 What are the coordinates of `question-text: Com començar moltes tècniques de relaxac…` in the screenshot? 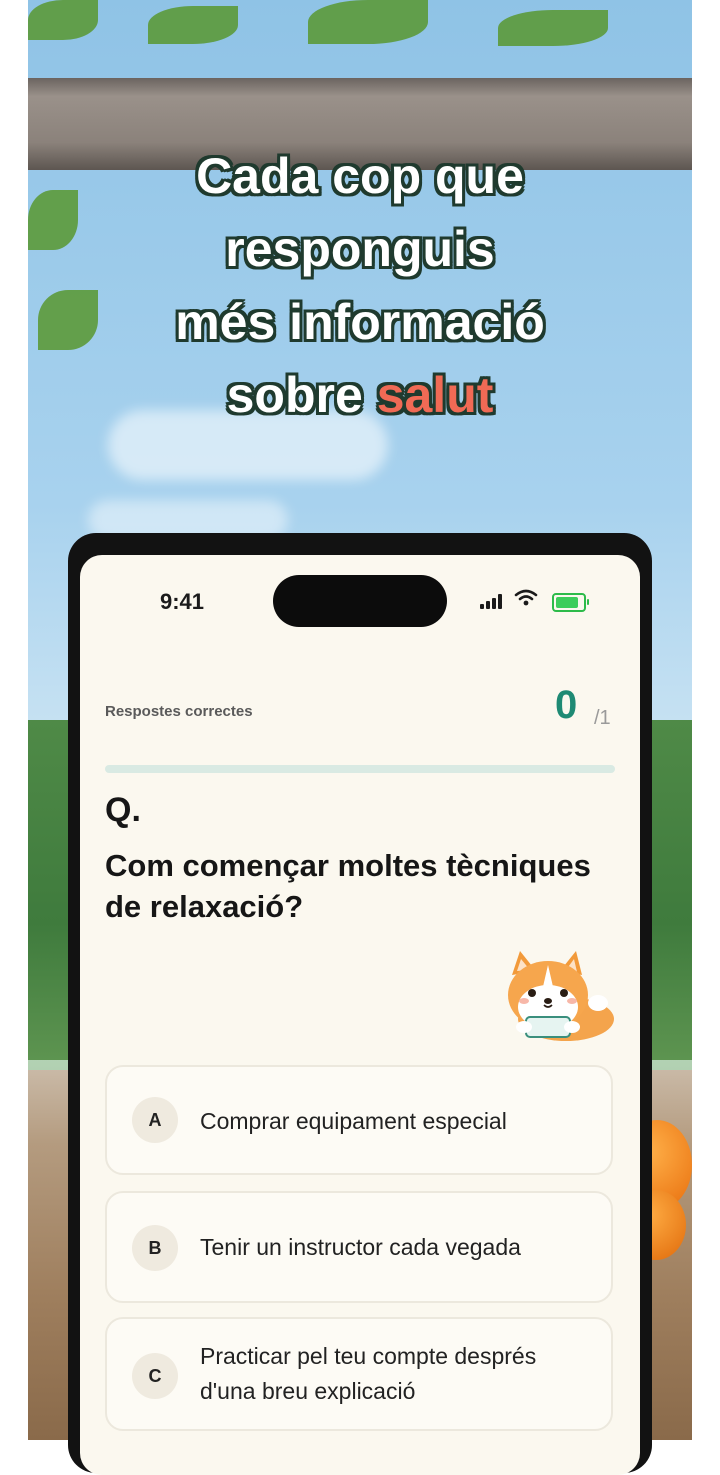 It's located at (348, 886).